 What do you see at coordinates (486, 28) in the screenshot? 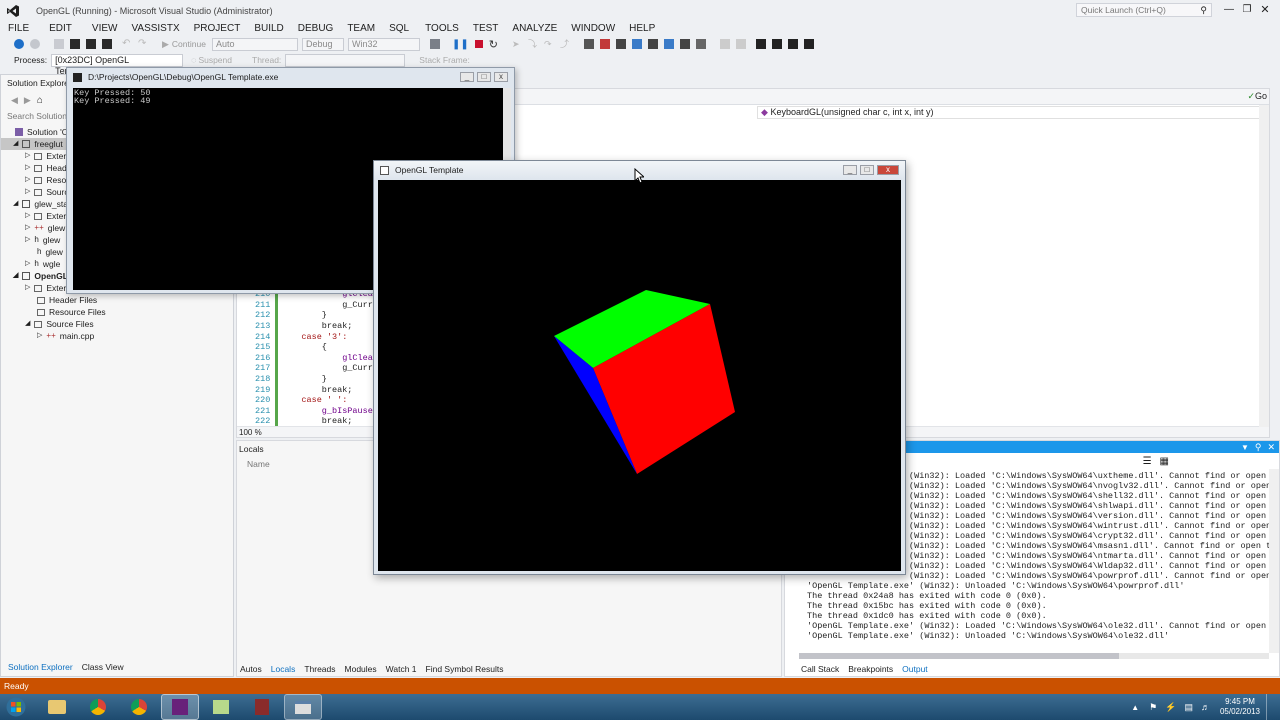
I see `menu-test: TEST` at bounding box center [486, 28].